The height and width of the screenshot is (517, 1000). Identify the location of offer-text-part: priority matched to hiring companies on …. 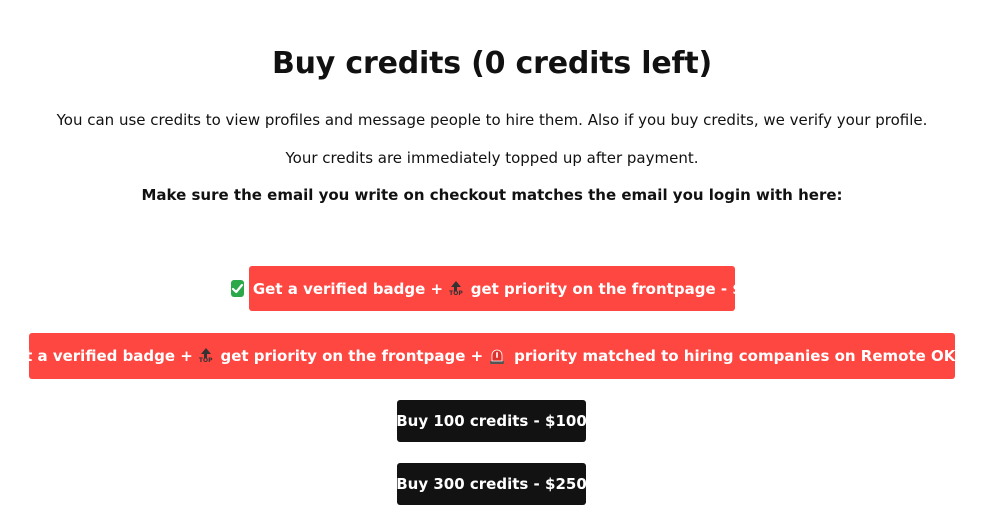
(757, 356).